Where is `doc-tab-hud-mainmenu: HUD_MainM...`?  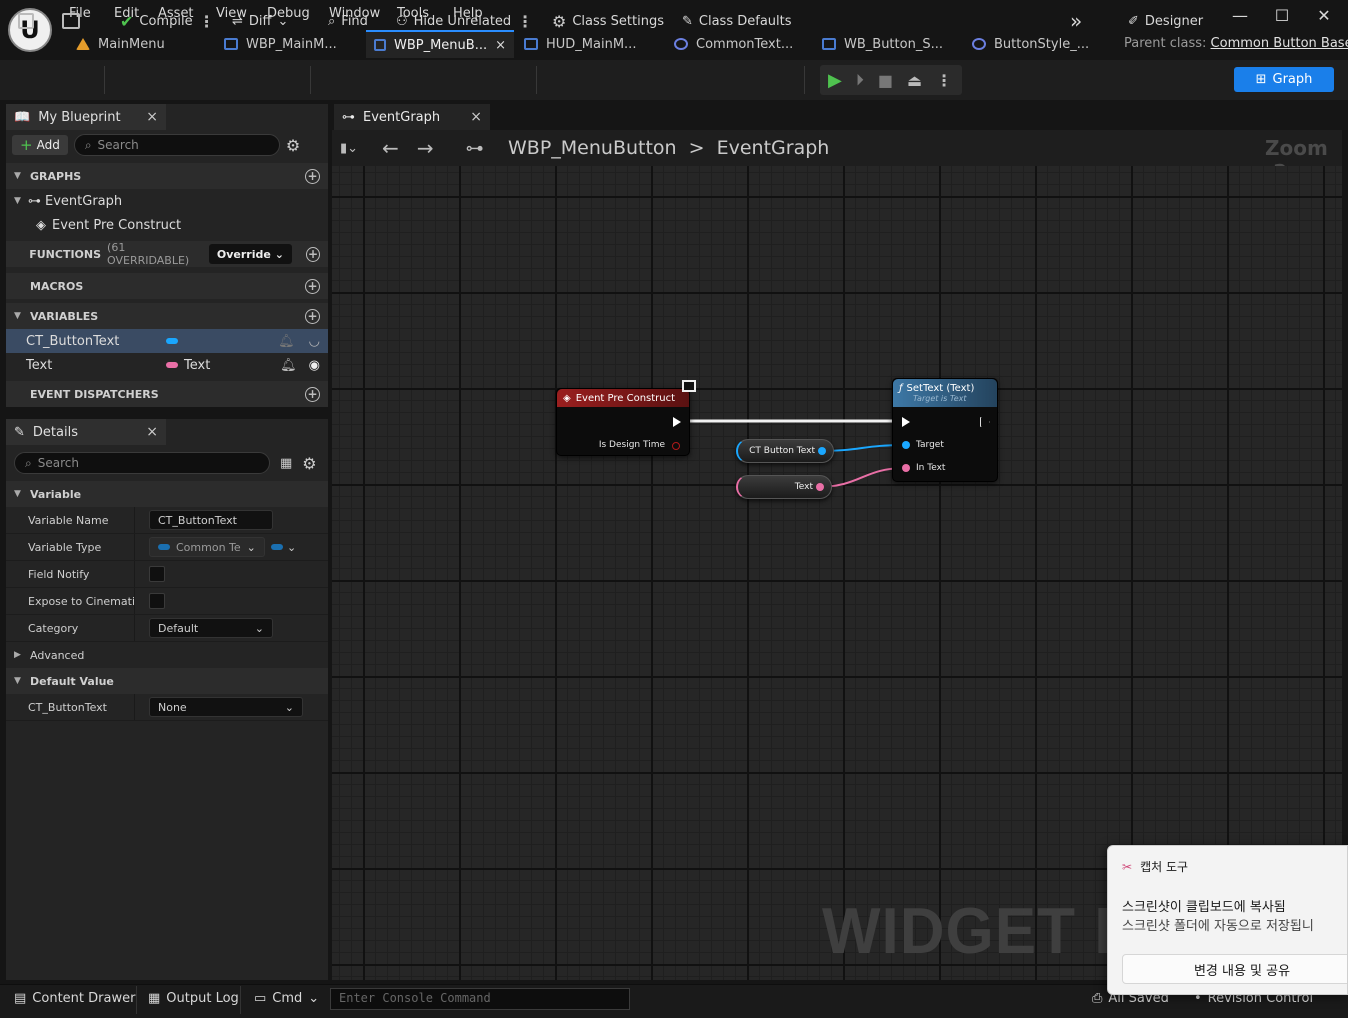 doc-tab-hud-mainmenu: HUD_MainM... is located at coordinates (580, 44).